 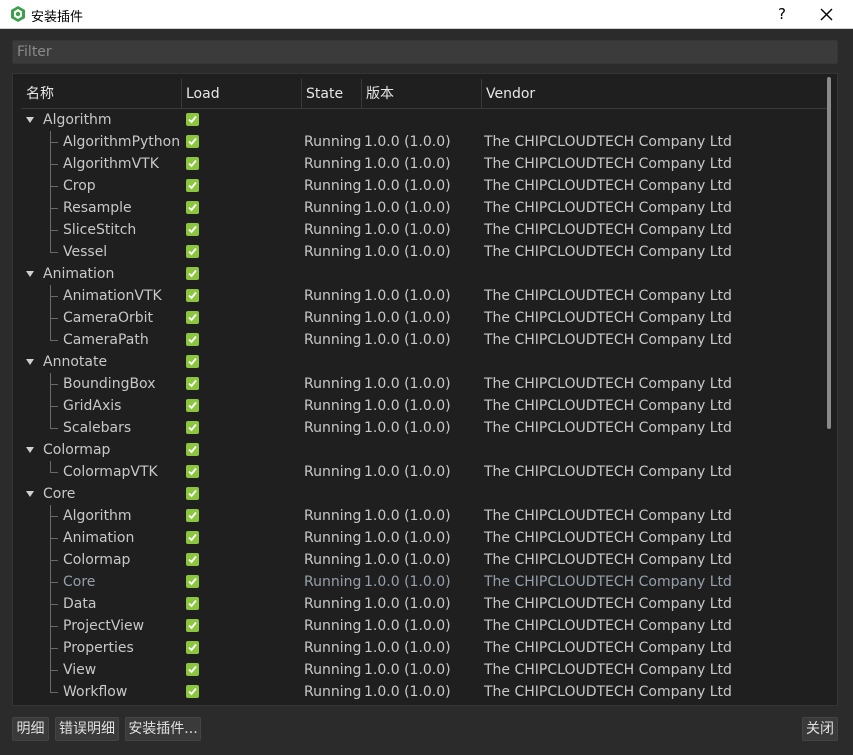 What do you see at coordinates (820, 729) in the screenshot?
I see `close-button: 关闭` at bounding box center [820, 729].